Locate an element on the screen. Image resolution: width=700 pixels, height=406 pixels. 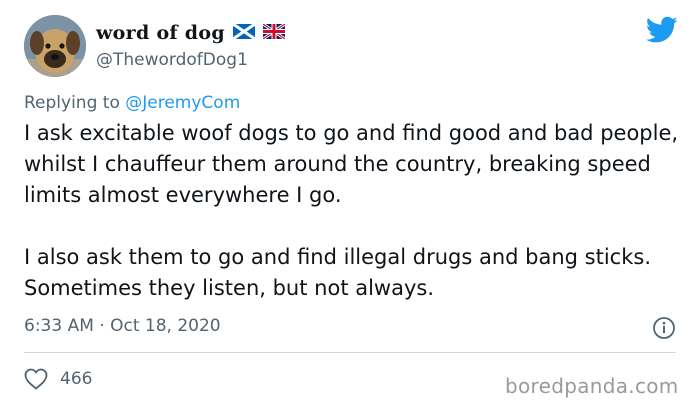
uk-flag-icon is located at coordinates (274, 33).